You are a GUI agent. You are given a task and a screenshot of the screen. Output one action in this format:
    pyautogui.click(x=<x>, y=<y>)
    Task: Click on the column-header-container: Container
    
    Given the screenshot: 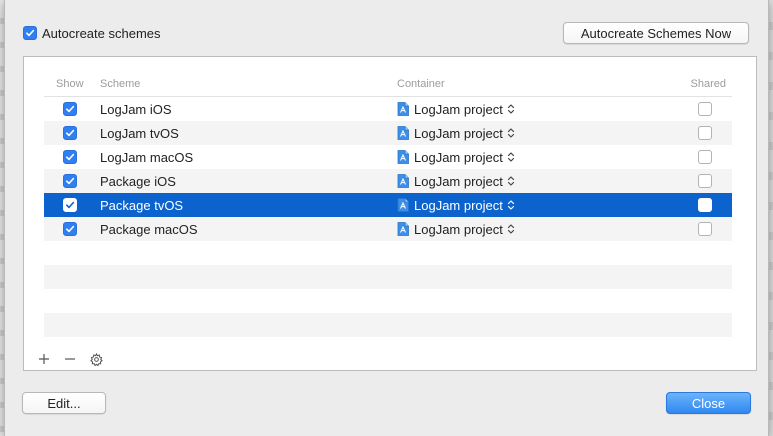 What is the action you would take?
    pyautogui.click(x=537, y=84)
    